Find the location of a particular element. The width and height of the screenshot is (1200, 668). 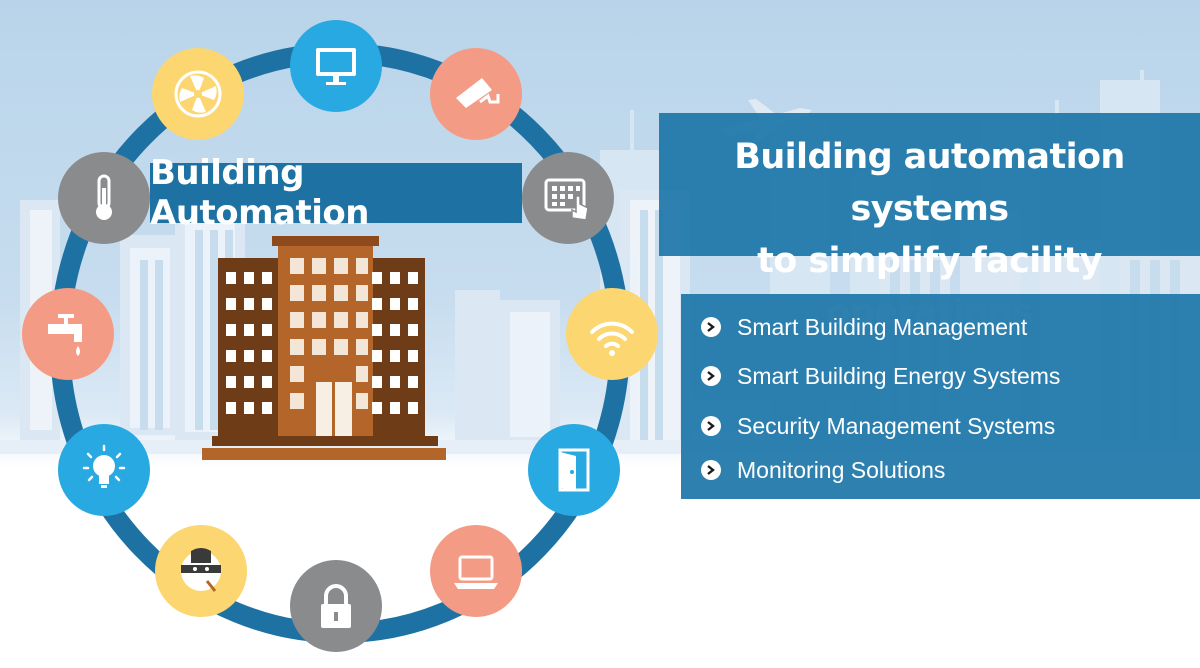

door-icon is located at coordinates (574, 470).